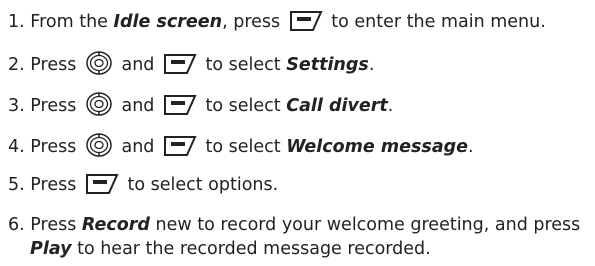  I want to click on step-5: 5. Press to select options., so click(297, 185).